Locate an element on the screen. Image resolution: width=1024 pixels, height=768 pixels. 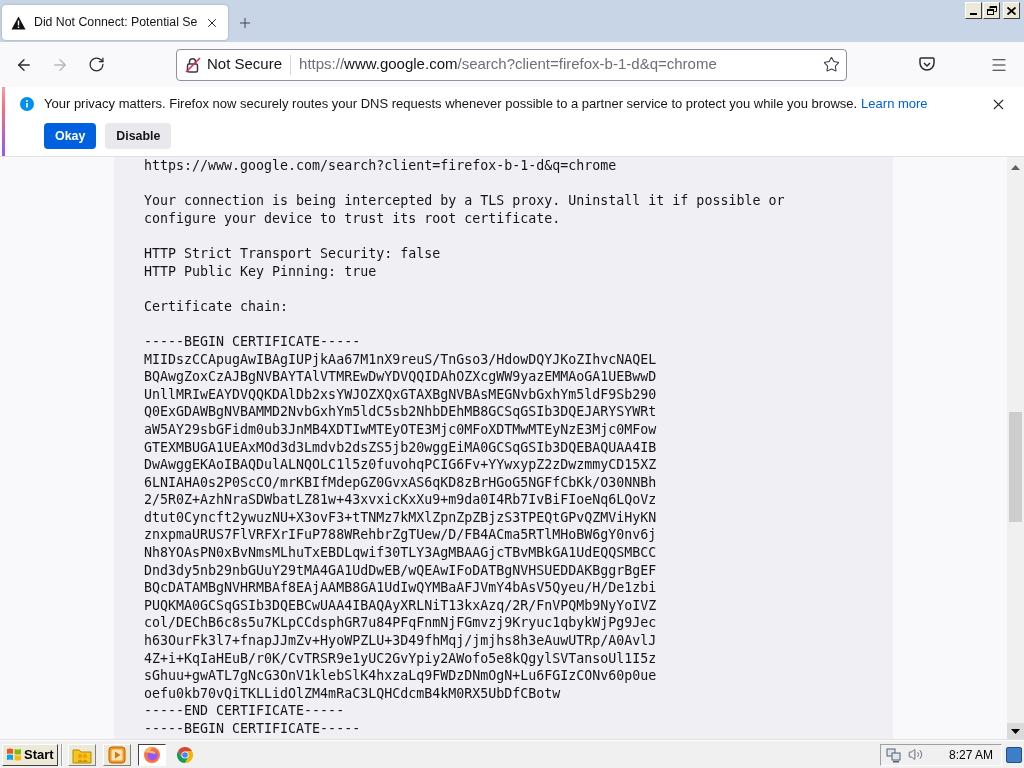
bookmark-star-icon is located at coordinates (831, 64).